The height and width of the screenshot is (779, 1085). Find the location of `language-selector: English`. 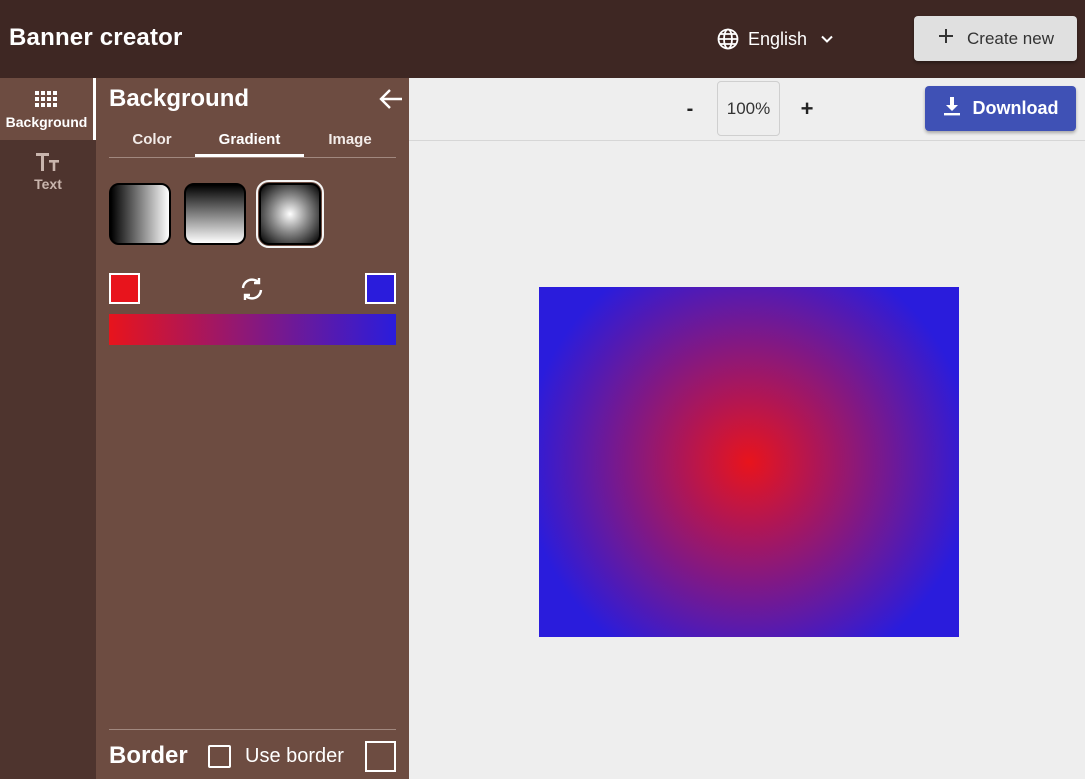

language-selector: English is located at coordinates (775, 39).